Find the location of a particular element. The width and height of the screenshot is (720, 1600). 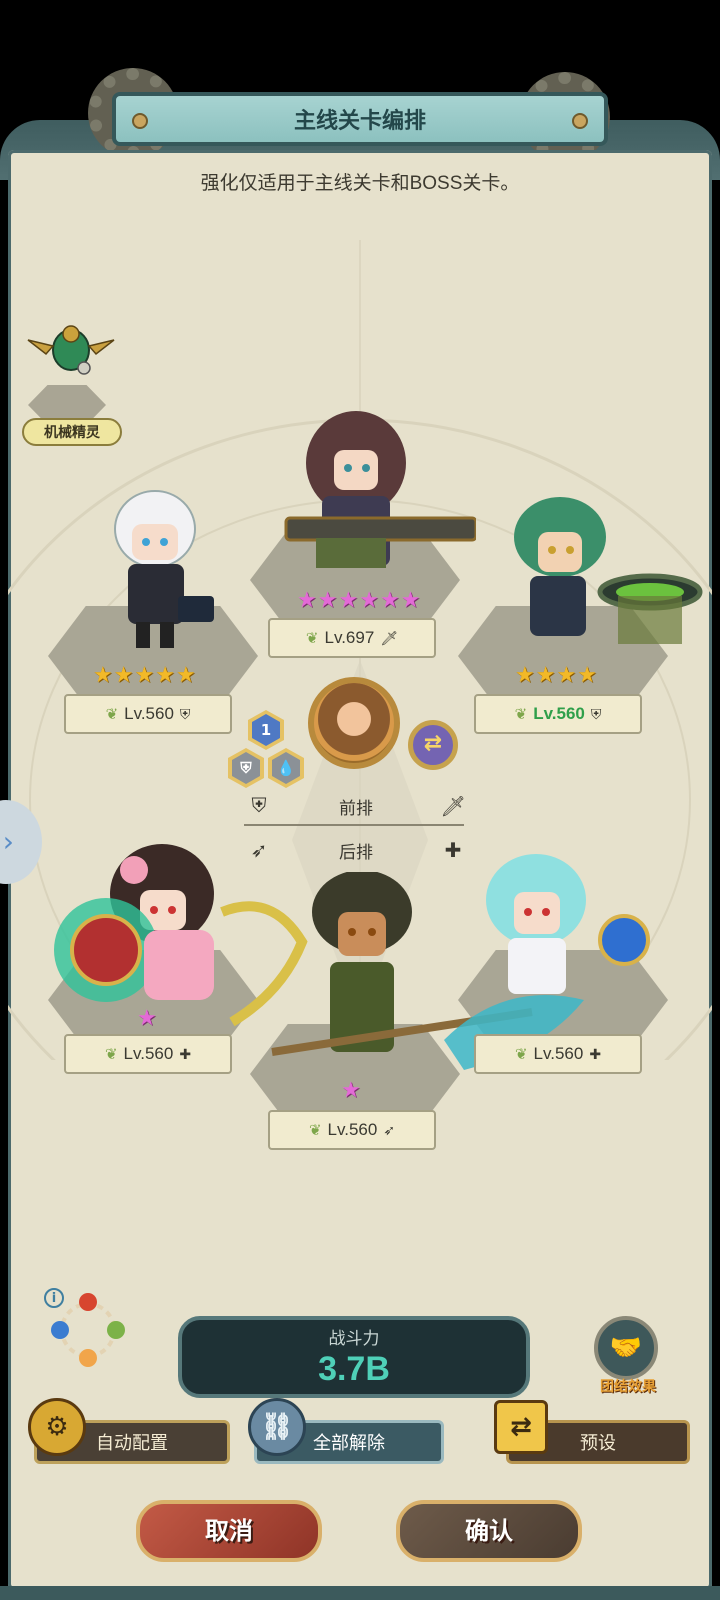

preset-label: 预设 is located at coordinates (598, 1443).